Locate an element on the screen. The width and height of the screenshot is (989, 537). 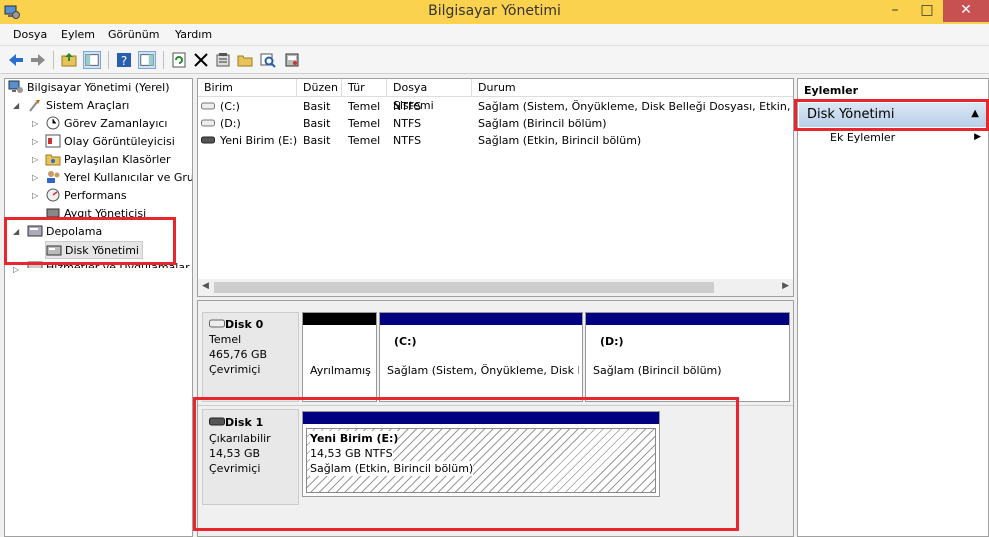
tree-label: Görev Zamanlayıcı is located at coordinates (116, 123).